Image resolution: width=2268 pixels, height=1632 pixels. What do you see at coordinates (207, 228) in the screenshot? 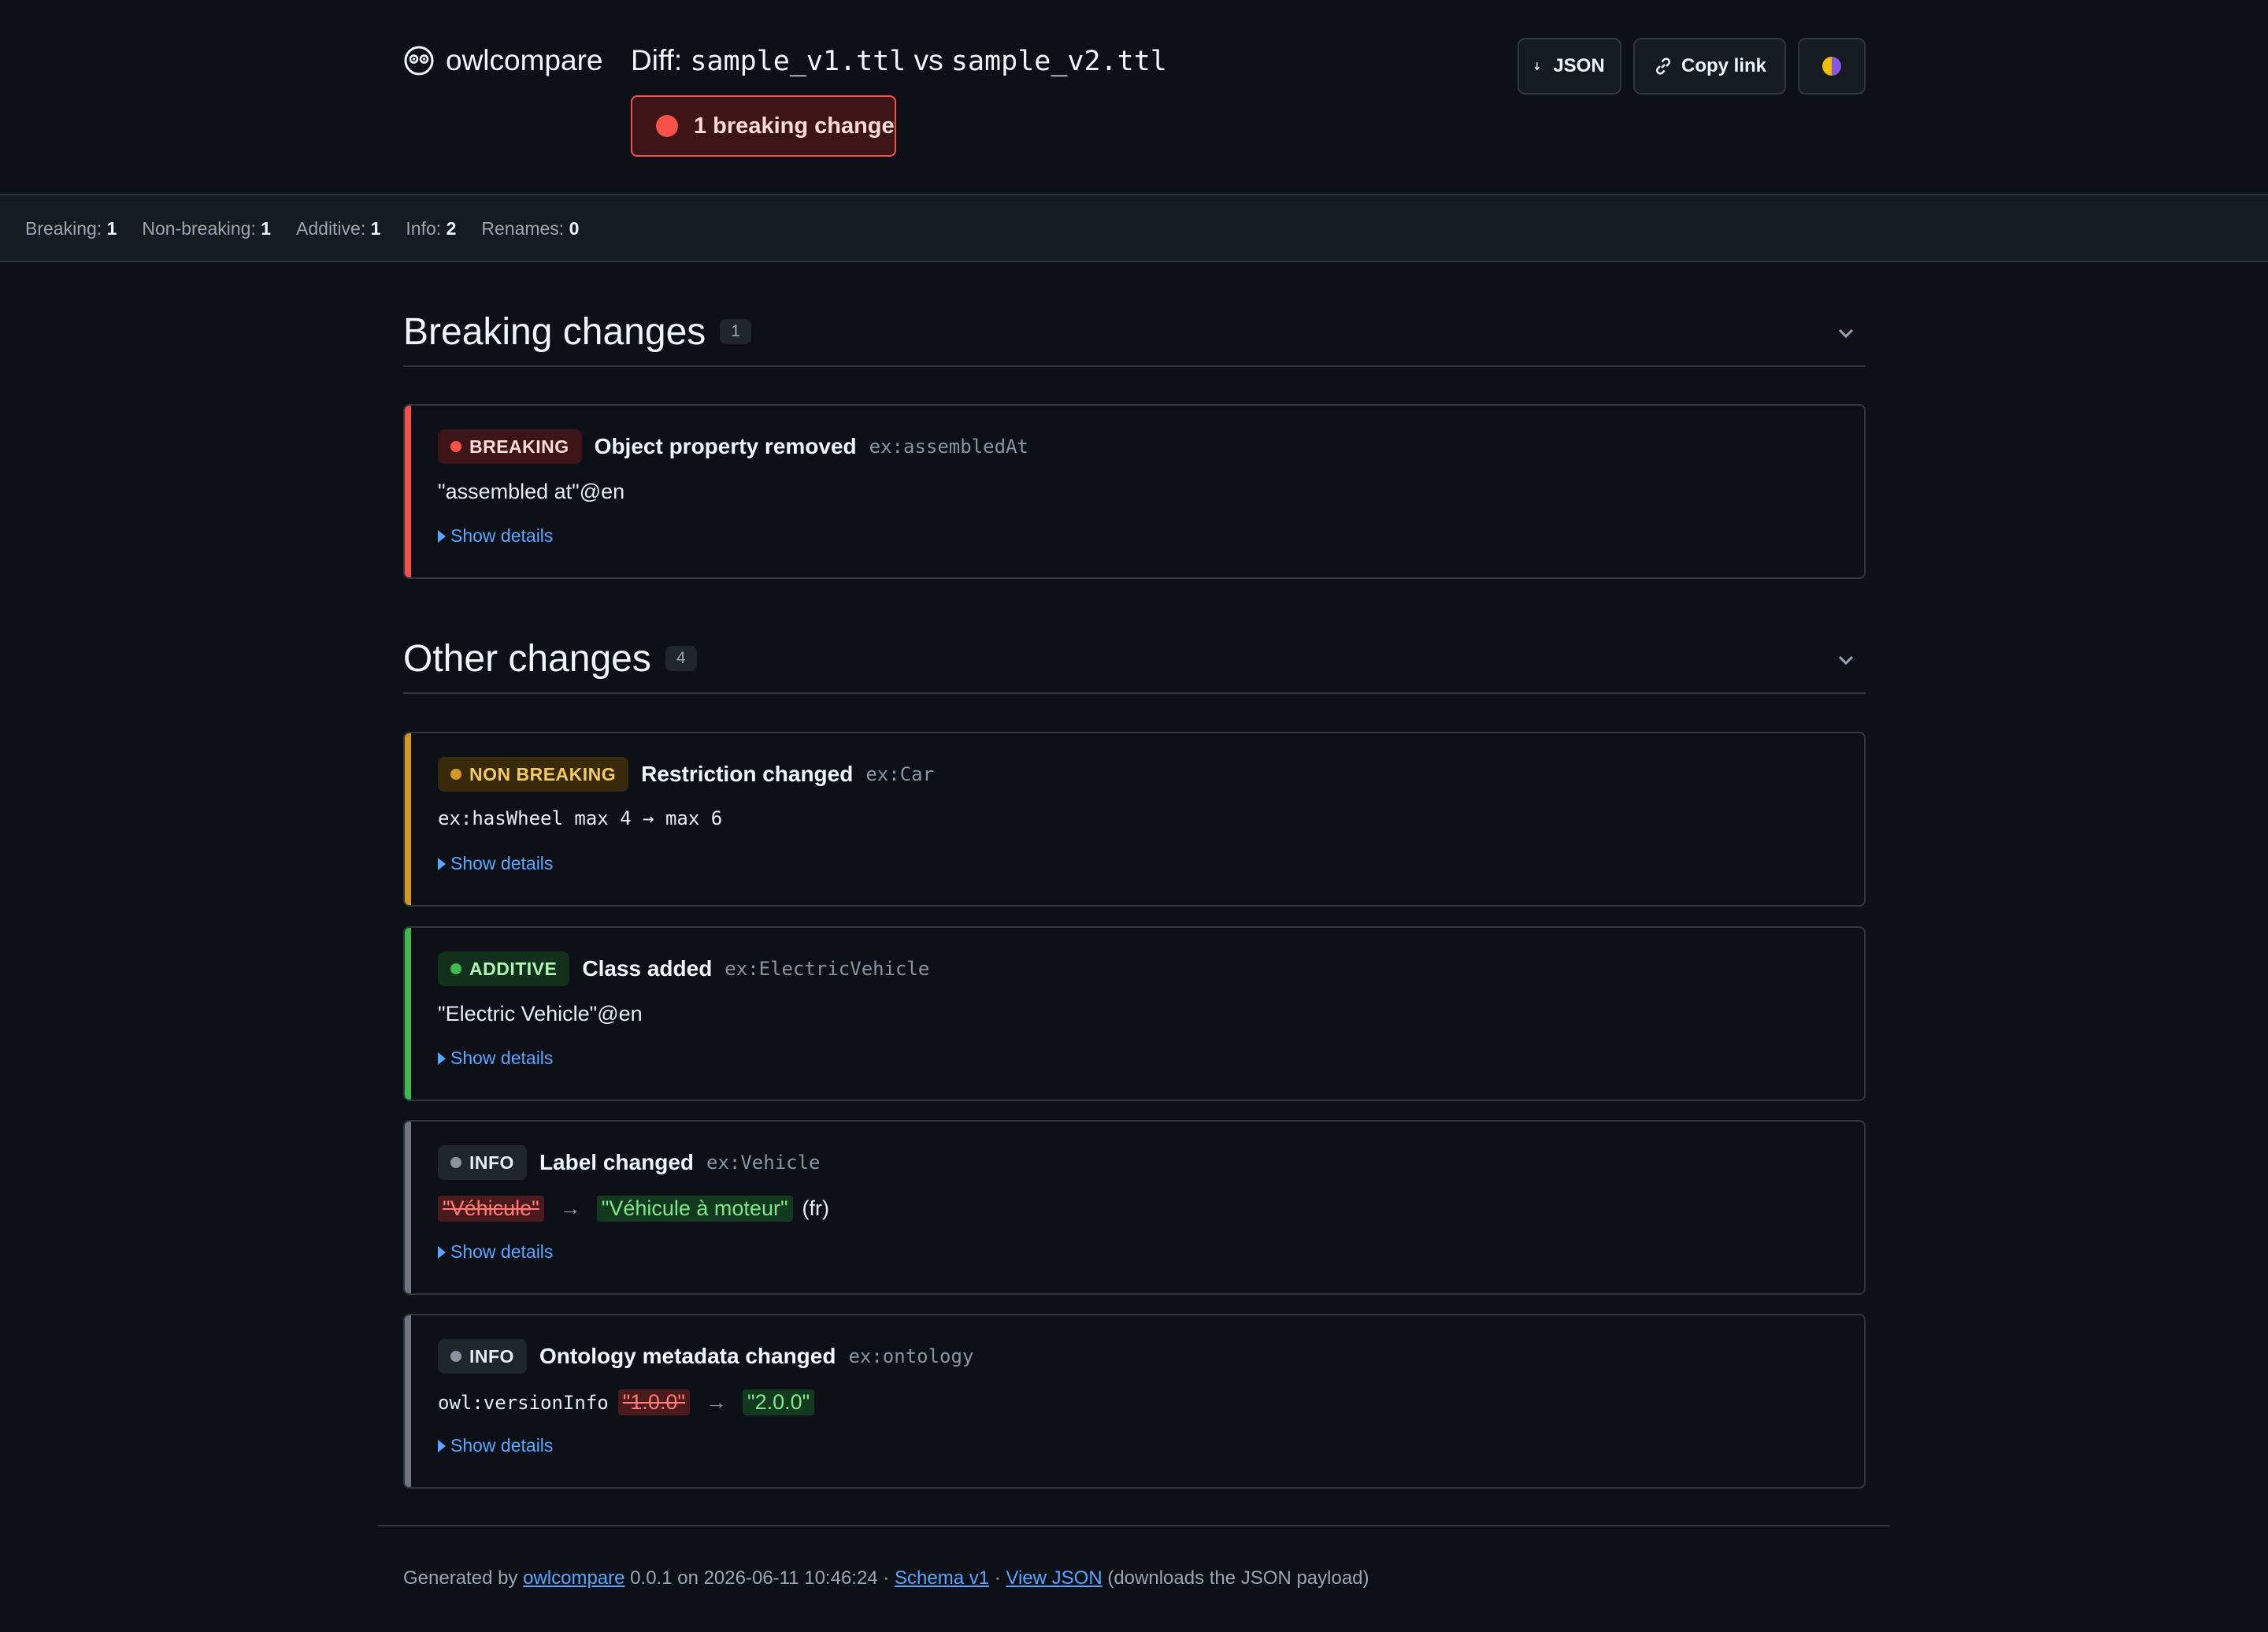
I see `stat-non-breaking: Non-breaking: 1` at bounding box center [207, 228].